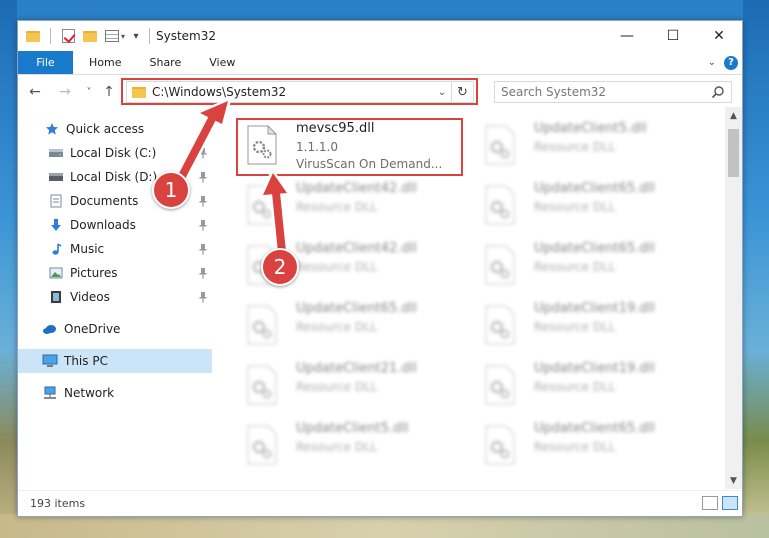 This screenshot has height=538, width=769. Describe the element at coordinates (89, 393) in the screenshot. I see `sidebar-item-label: Network` at that location.